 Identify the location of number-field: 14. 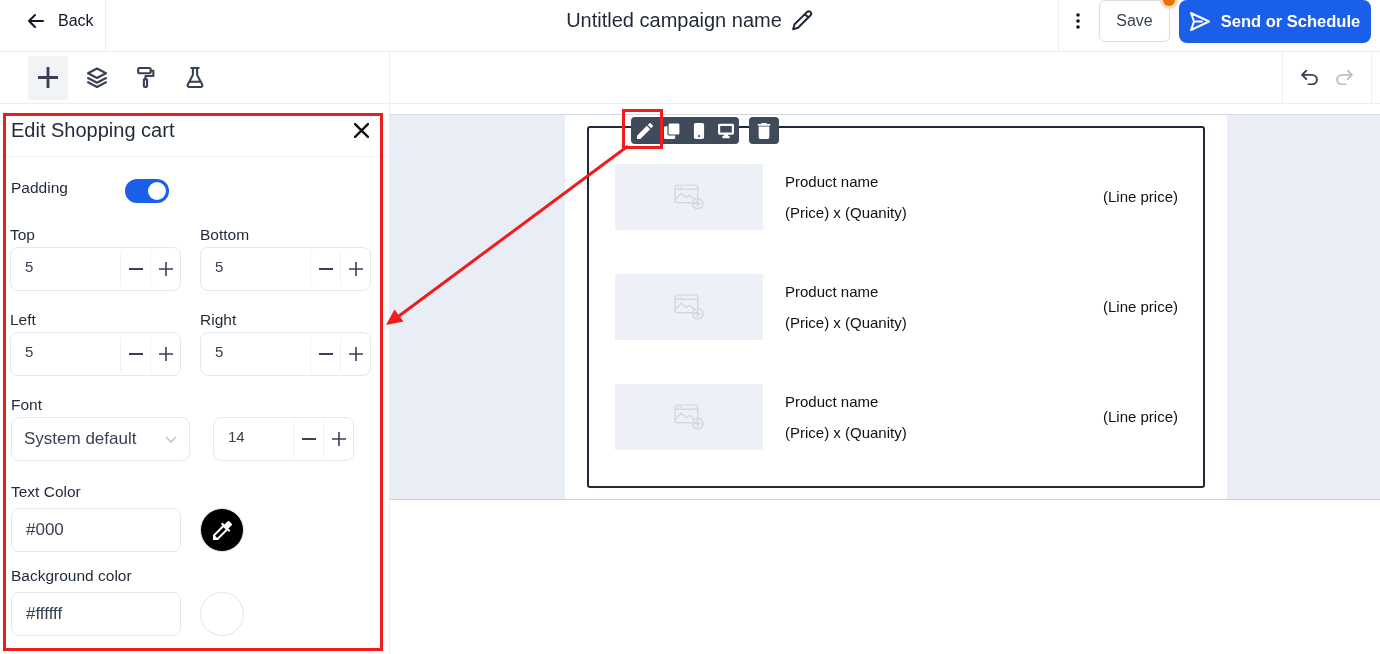
(283, 439).